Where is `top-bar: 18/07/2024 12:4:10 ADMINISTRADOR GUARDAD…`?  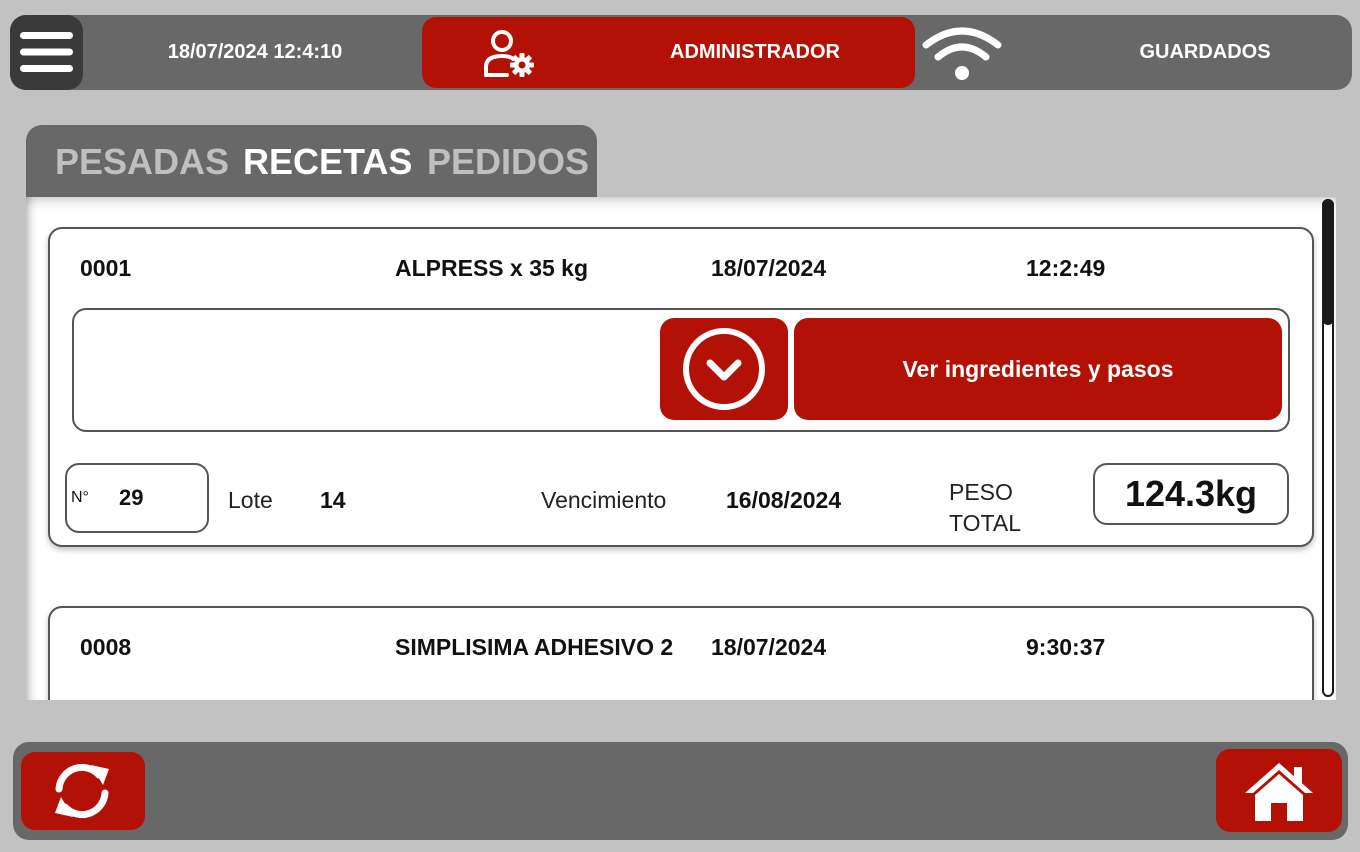 top-bar: 18/07/2024 12:4:10 ADMINISTRADOR GUARDAD… is located at coordinates (681, 52).